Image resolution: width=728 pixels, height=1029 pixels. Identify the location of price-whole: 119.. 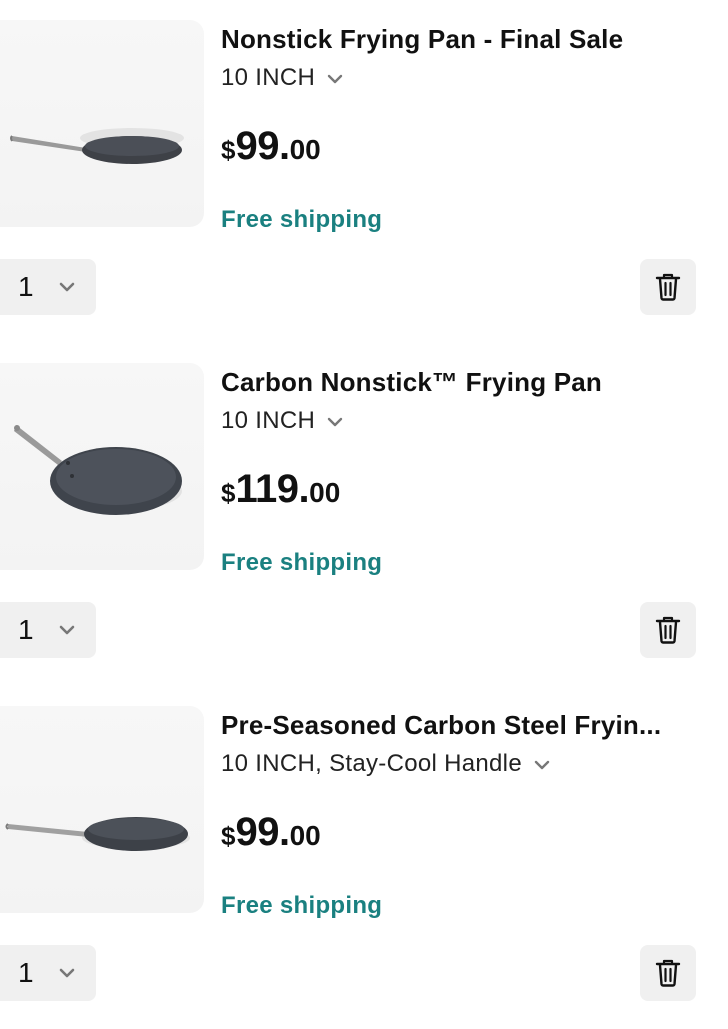
(272, 489).